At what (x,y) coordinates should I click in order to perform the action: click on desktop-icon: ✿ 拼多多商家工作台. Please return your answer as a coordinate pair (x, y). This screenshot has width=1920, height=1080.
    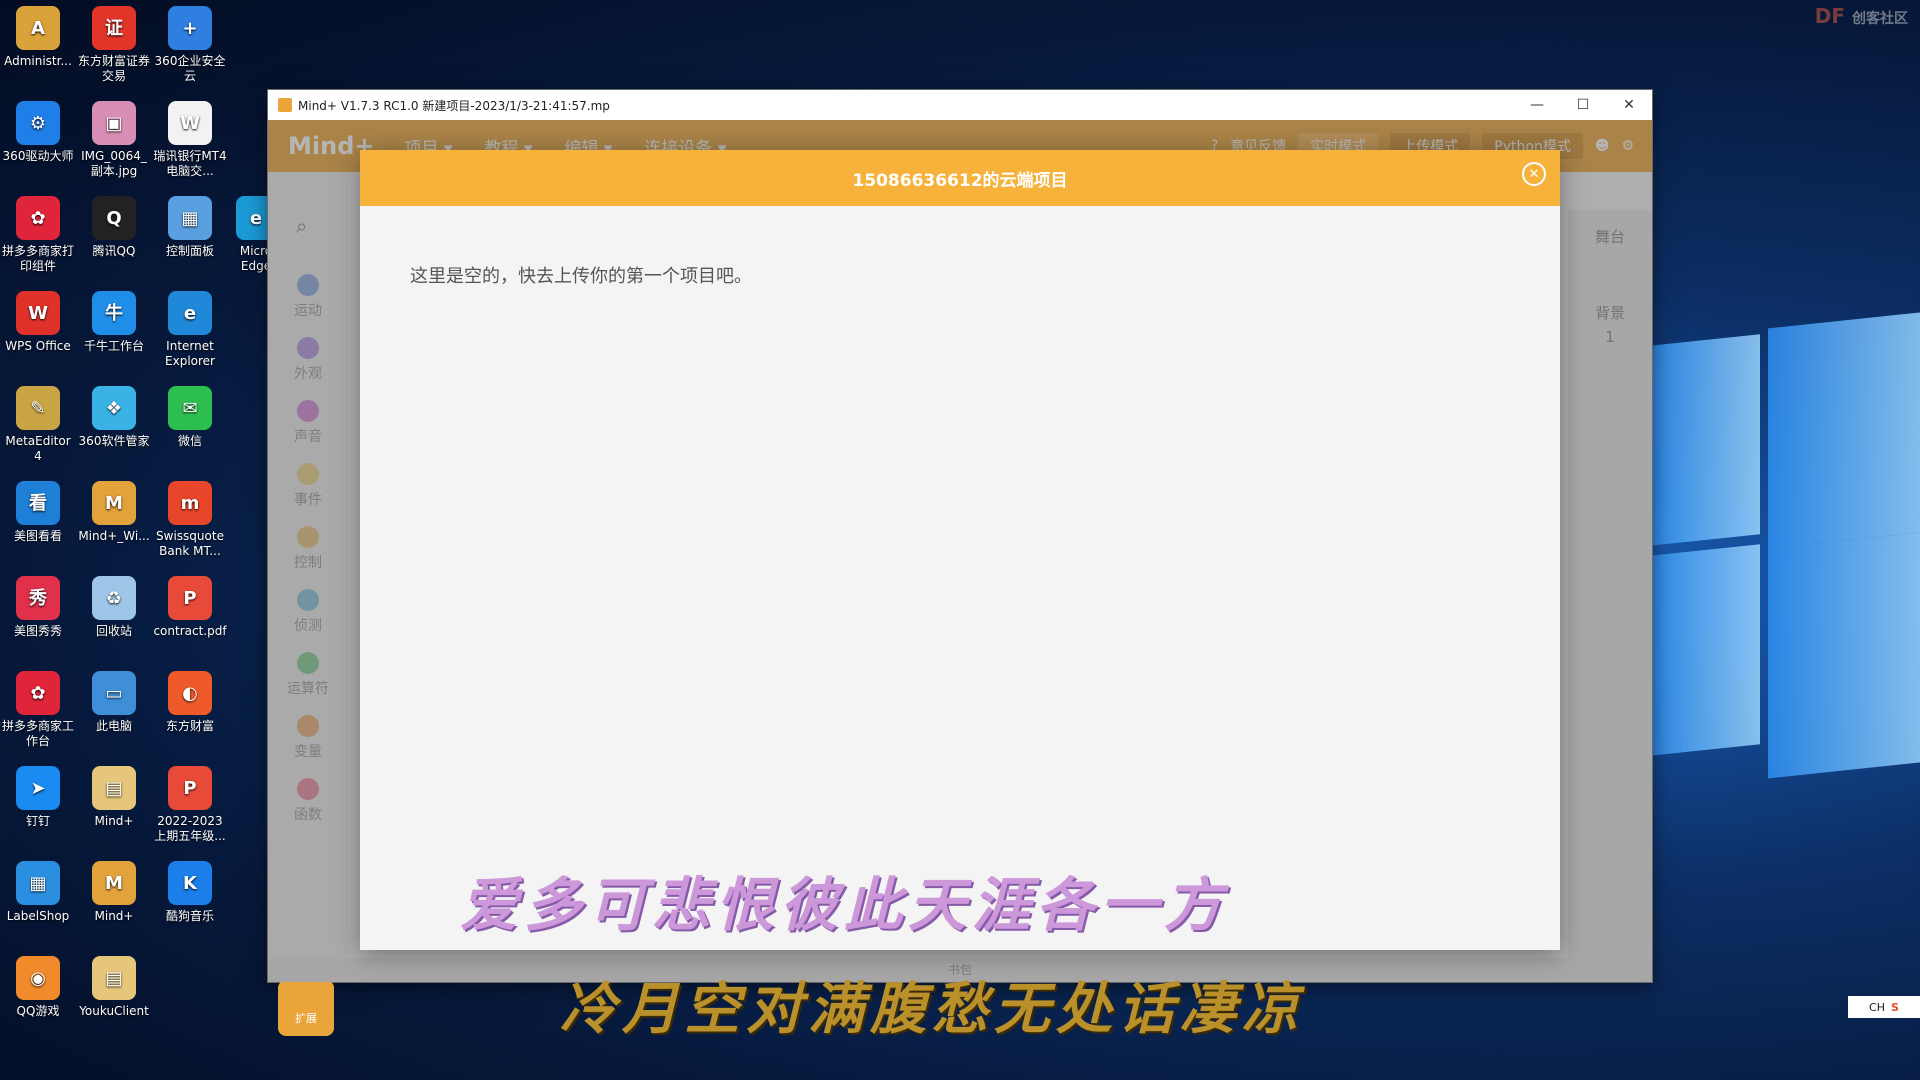
    Looking at the image, I should click on (38, 710).